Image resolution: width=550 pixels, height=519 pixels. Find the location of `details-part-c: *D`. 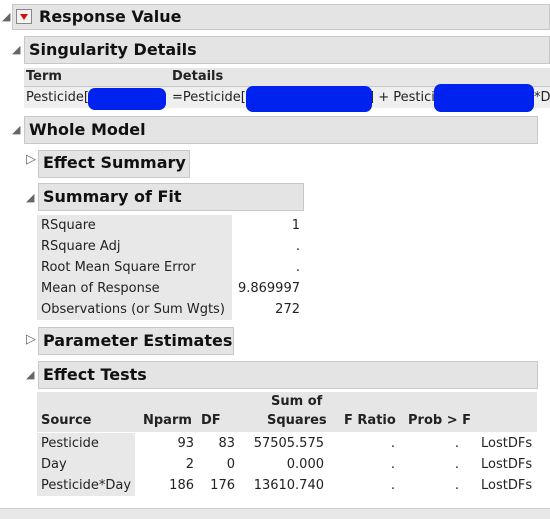

details-part-c: *D is located at coordinates (542, 97).